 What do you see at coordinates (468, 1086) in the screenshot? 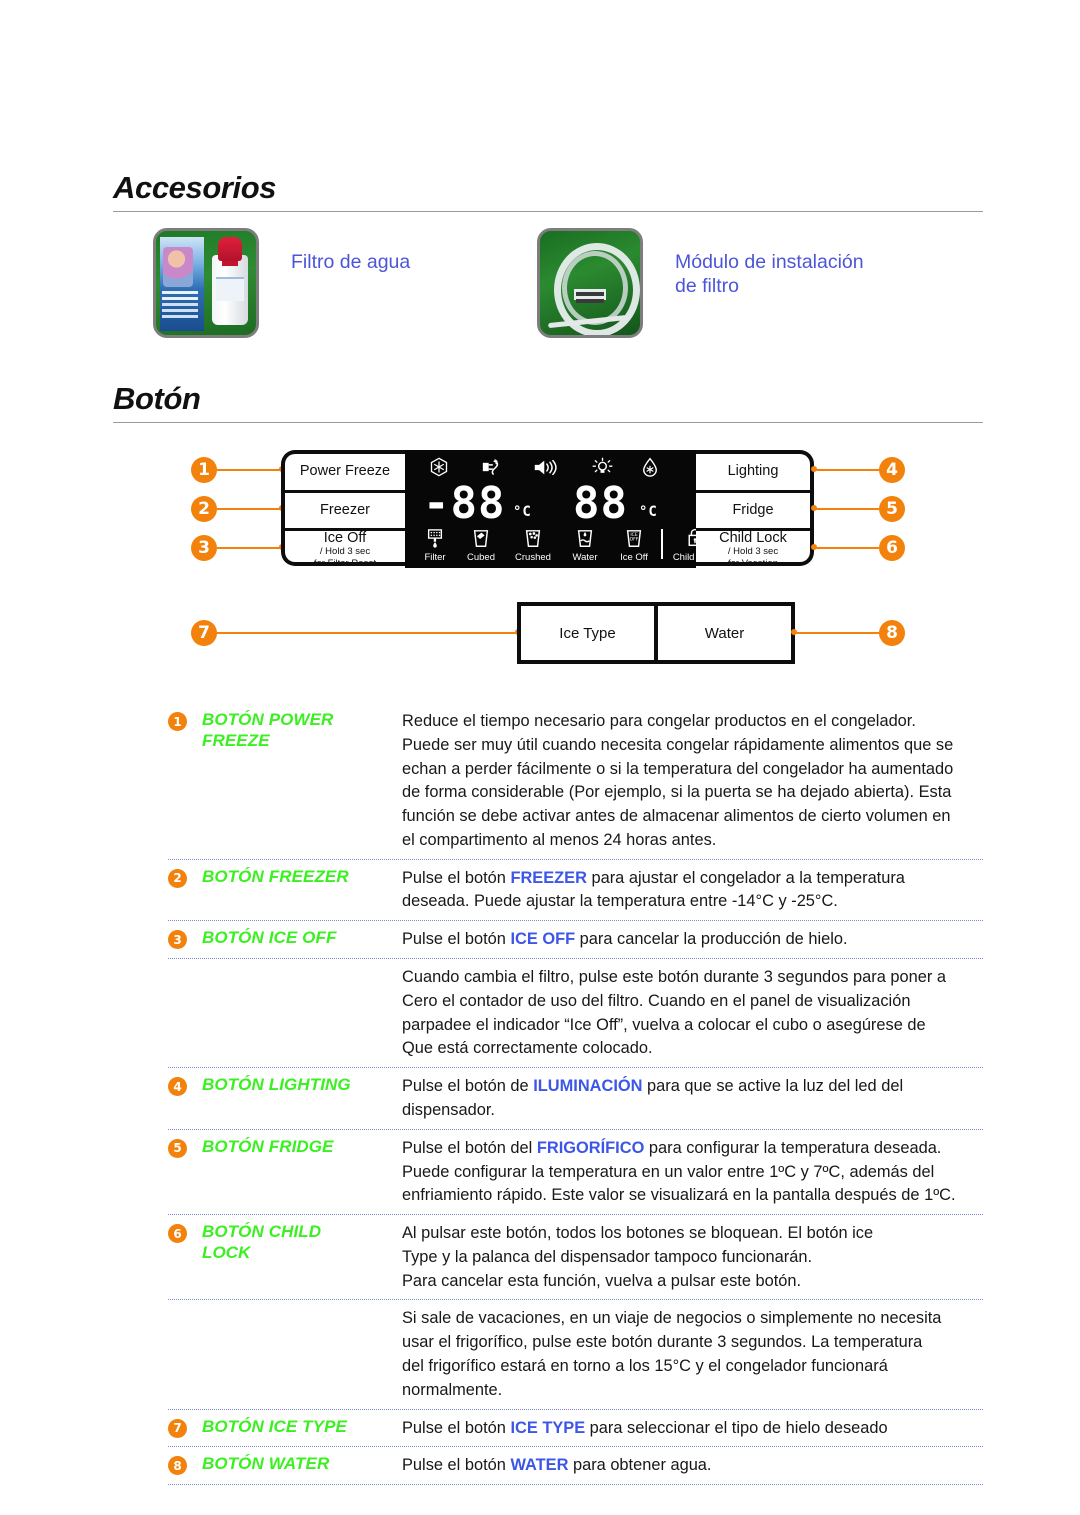
I see `description-text: Pulse el botón de` at bounding box center [468, 1086].